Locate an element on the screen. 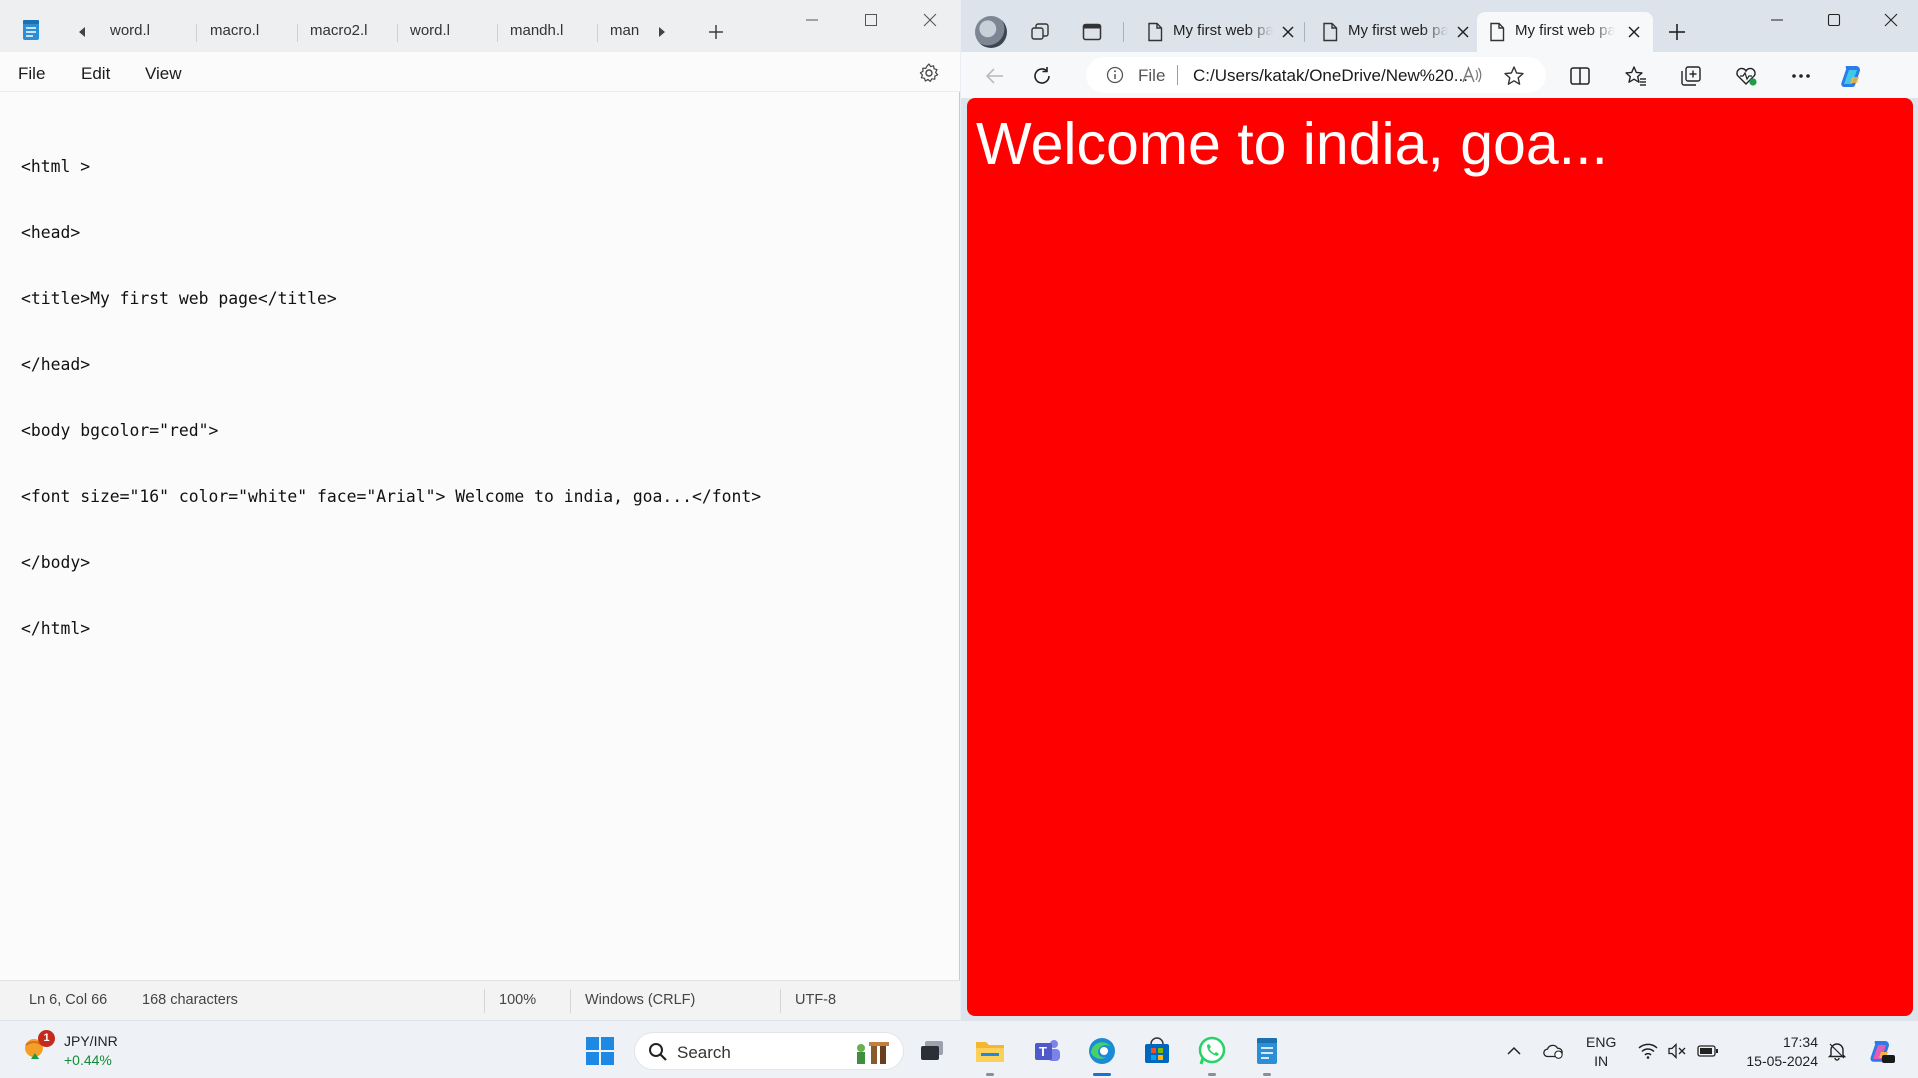 The width and height of the screenshot is (1918, 1078). start-windows-icon is located at coordinates (600, 1051).